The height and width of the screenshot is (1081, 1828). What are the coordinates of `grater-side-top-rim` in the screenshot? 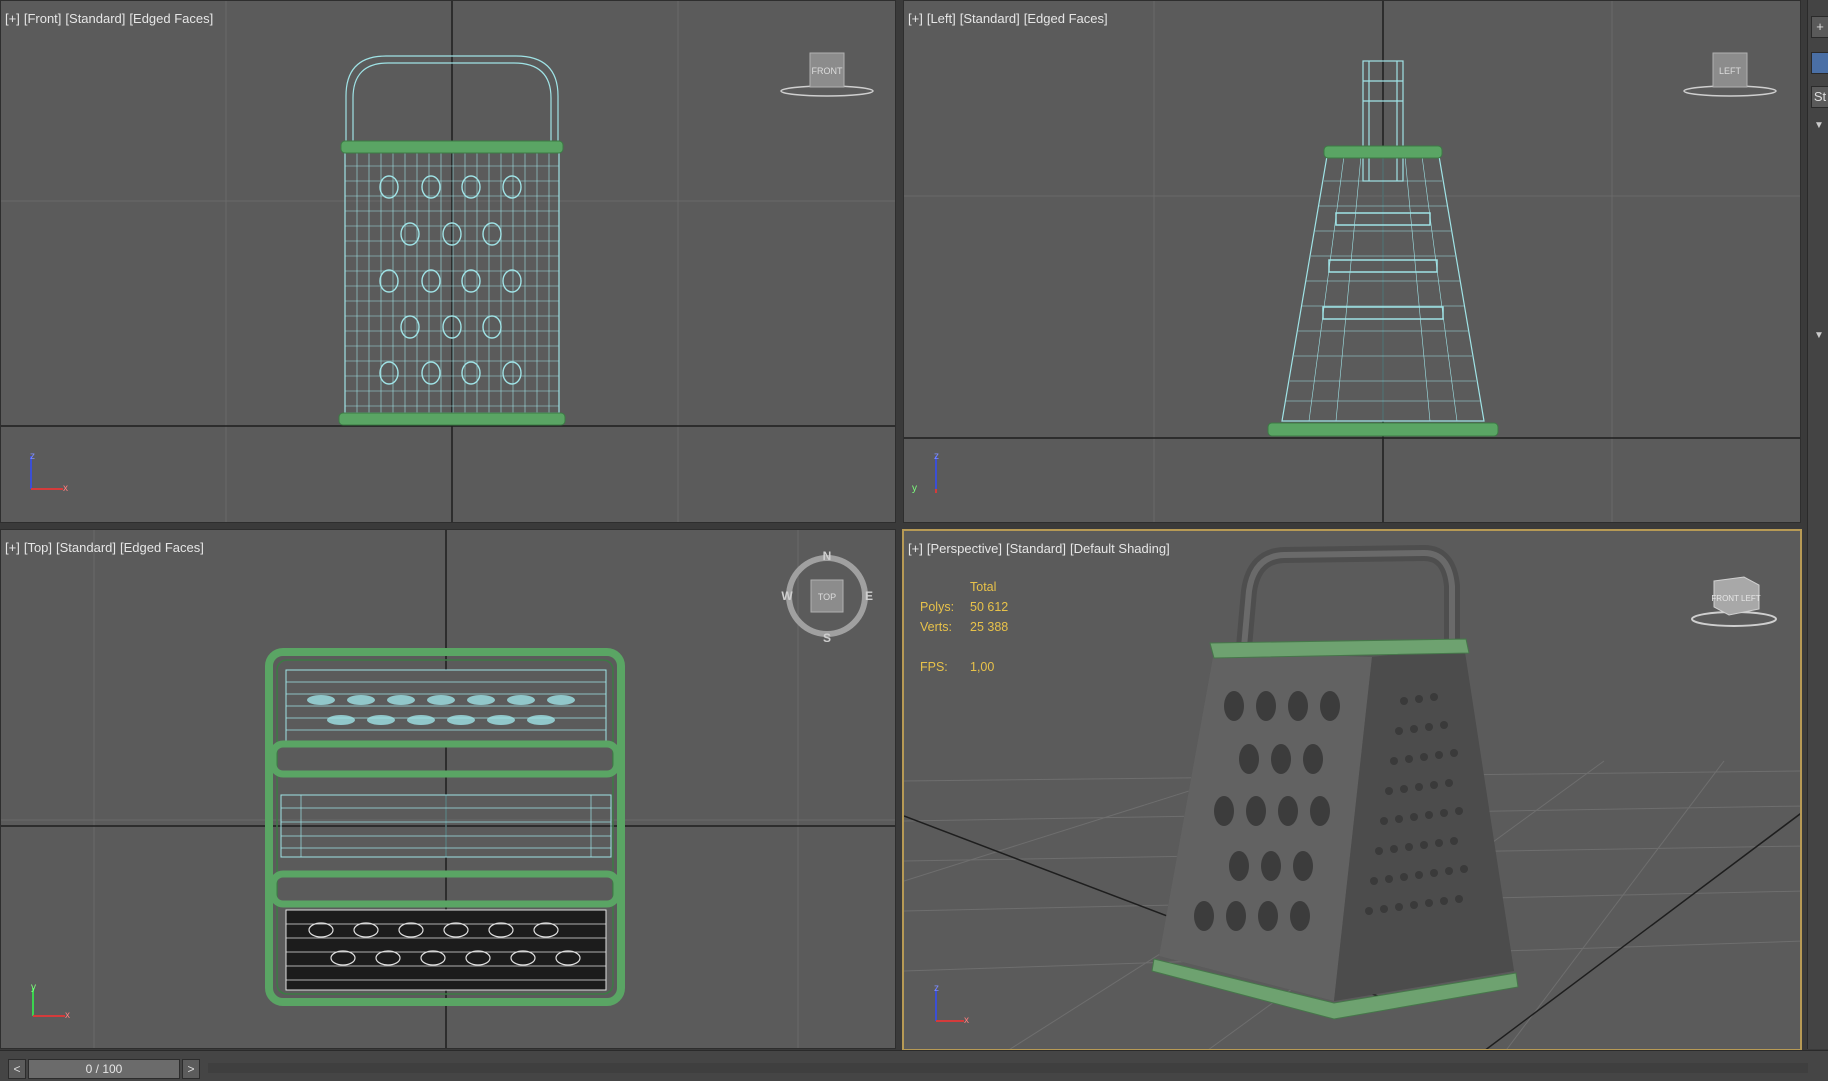 It's located at (1383, 152).